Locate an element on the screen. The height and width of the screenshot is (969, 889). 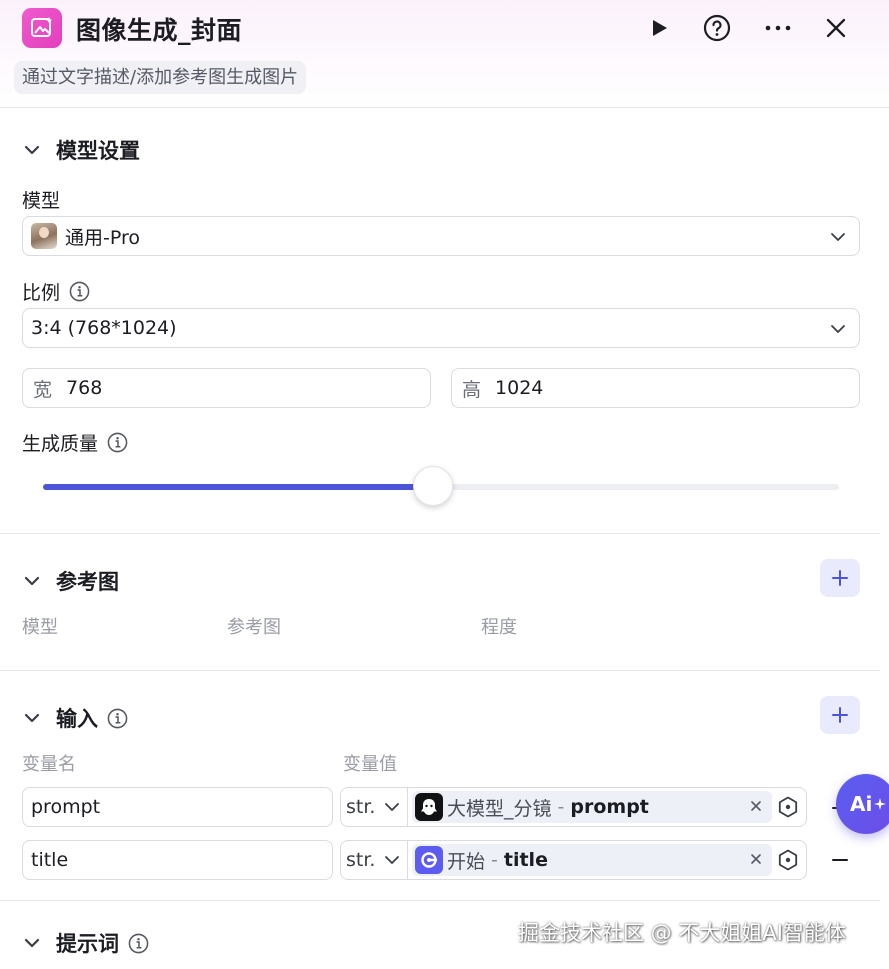
input-title: 输入 is located at coordinates (77, 719).